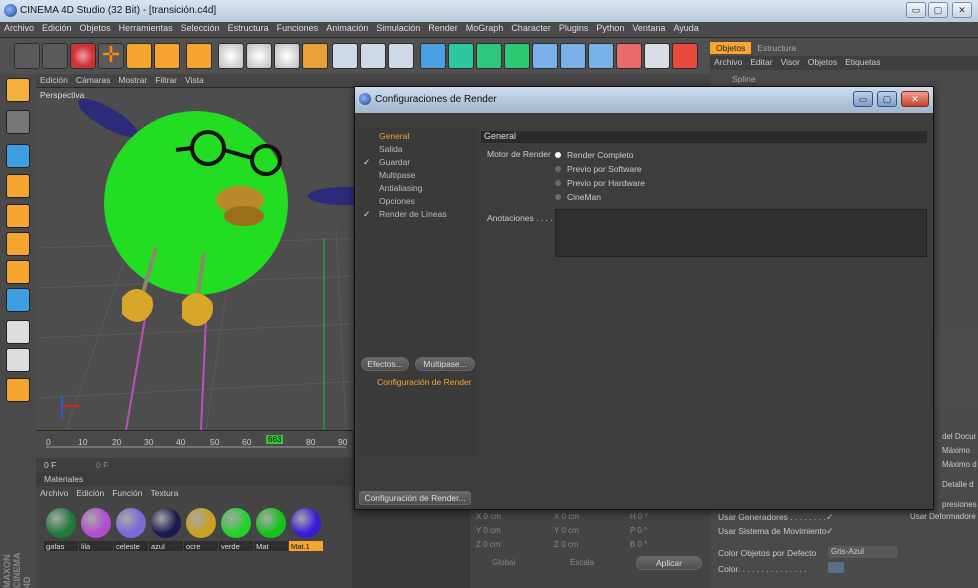 The height and width of the screenshot is (588, 978). I want to click on snap-icon, so click(18, 300).